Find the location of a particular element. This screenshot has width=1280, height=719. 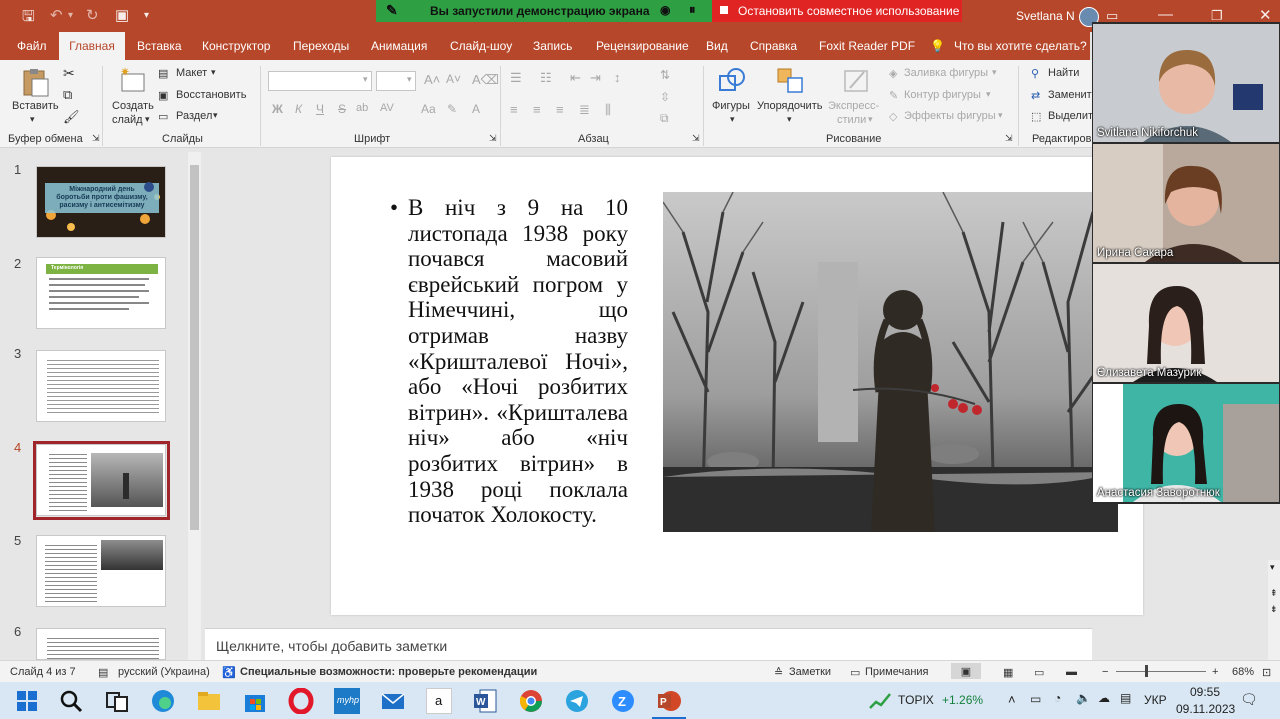

next-slide-icon: ⇟ is located at coordinates (1274, 609).